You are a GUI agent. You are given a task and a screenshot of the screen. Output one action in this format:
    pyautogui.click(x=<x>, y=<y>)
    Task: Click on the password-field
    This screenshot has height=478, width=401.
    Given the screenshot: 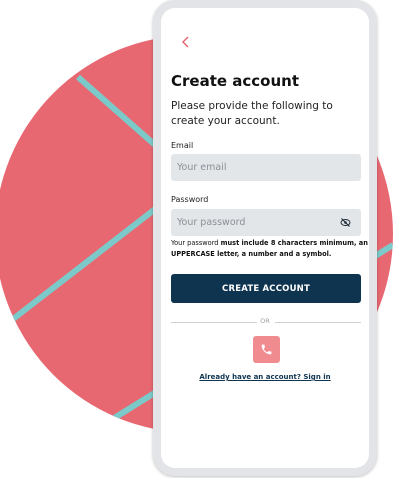 What is the action you would take?
    pyautogui.click(x=266, y=222)
    